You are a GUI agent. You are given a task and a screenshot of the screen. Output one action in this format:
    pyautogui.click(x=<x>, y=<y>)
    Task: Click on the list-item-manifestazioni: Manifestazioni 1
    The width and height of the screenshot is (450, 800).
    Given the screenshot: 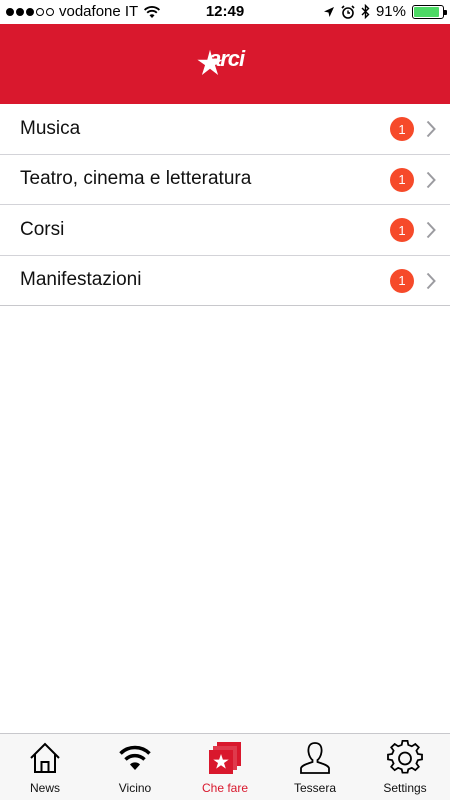 What is the action you would take?
    pyautogui.click(x=225, y=281)
    